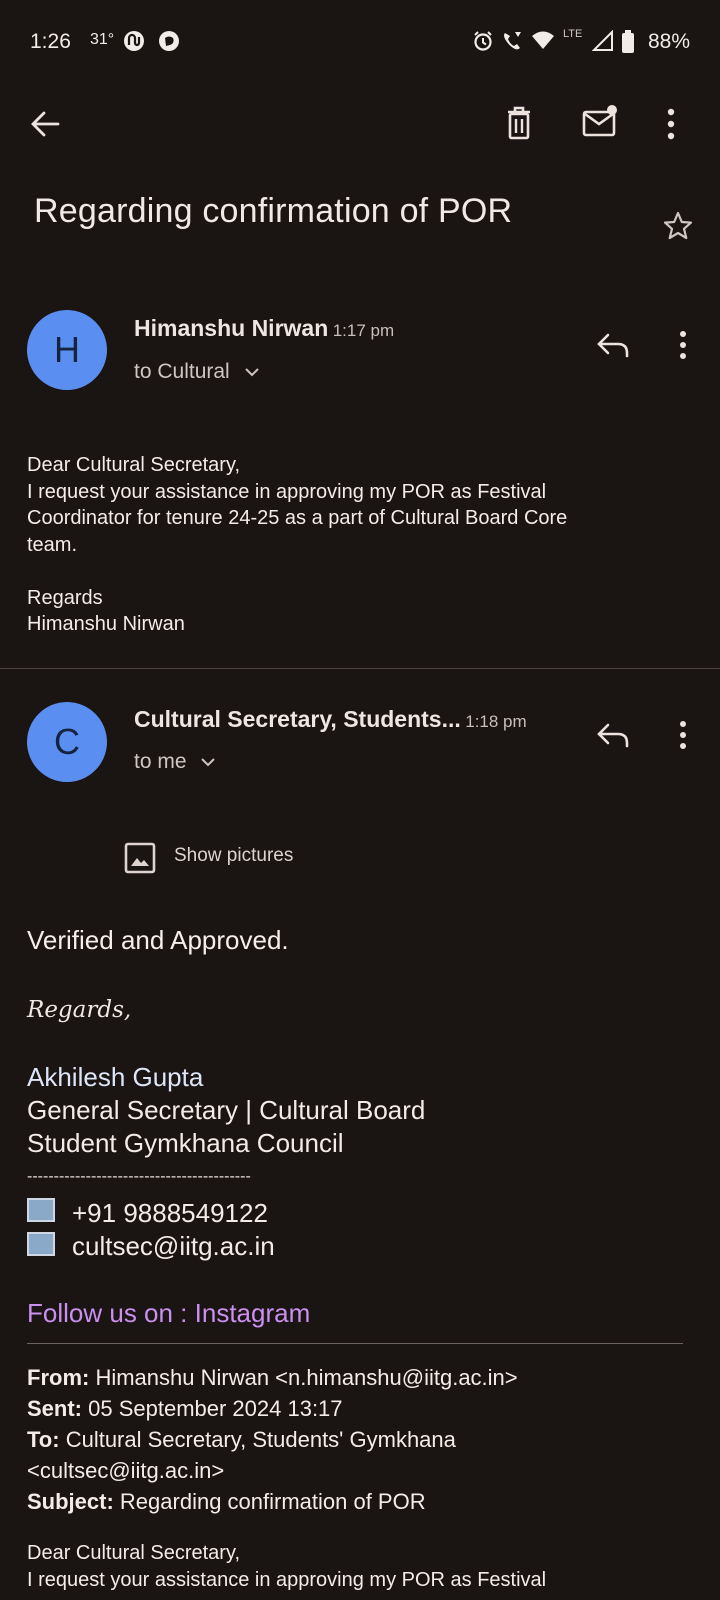 Image resolution: width=720 pixels, height=1600 pixels. What do you see at coordinates (168, 1313) in the screenshot?
I see `instagram-link: Follow us on : Instagram` at bounding box center [168, 1313].